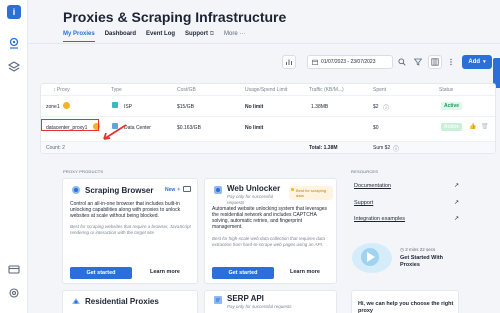 The height and width of the screenshot is (313, 500). What do you see at coordinates (382, 148) in the screenshot?
I see `spent-sum: Sum $2` at bounding box center [382, 148].